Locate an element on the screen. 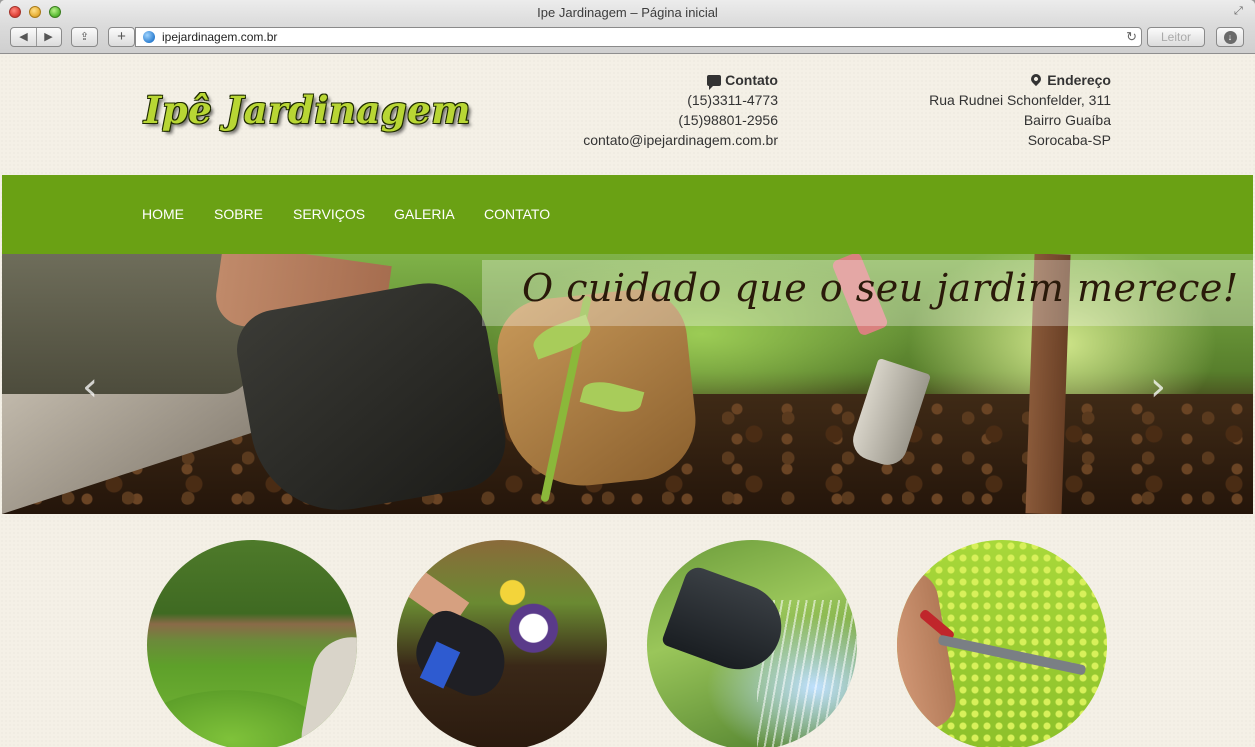 The image size is (1255, 747). carousel-prev-icon: ‹ is located at coordinates (90, 387).